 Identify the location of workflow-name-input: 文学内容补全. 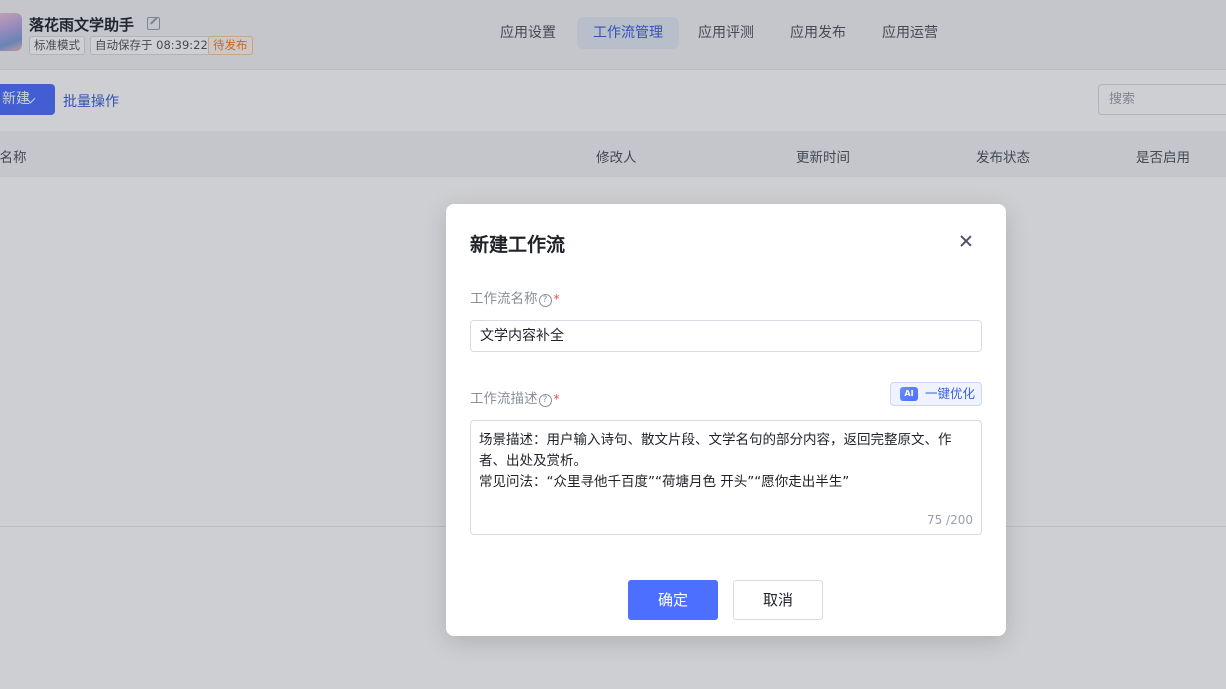
(726, 336).